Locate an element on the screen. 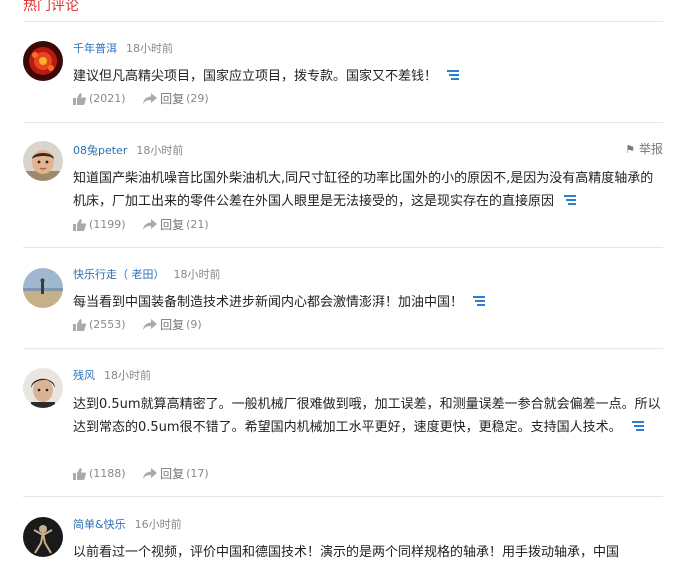 The width and height of the screenshot is (700, 565). comment-meta: 快乐行走（ 老田） 18小时前 is located at coordinates (147, 275).